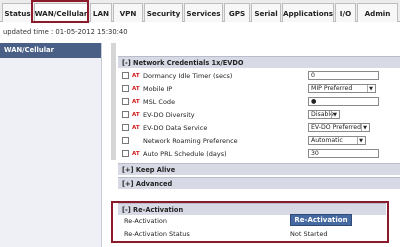 This screenshot has height=247, width=400. Describe the element at coordinates (159, 101) in the screenshot. I see `field-label: MSL Code` at that location.